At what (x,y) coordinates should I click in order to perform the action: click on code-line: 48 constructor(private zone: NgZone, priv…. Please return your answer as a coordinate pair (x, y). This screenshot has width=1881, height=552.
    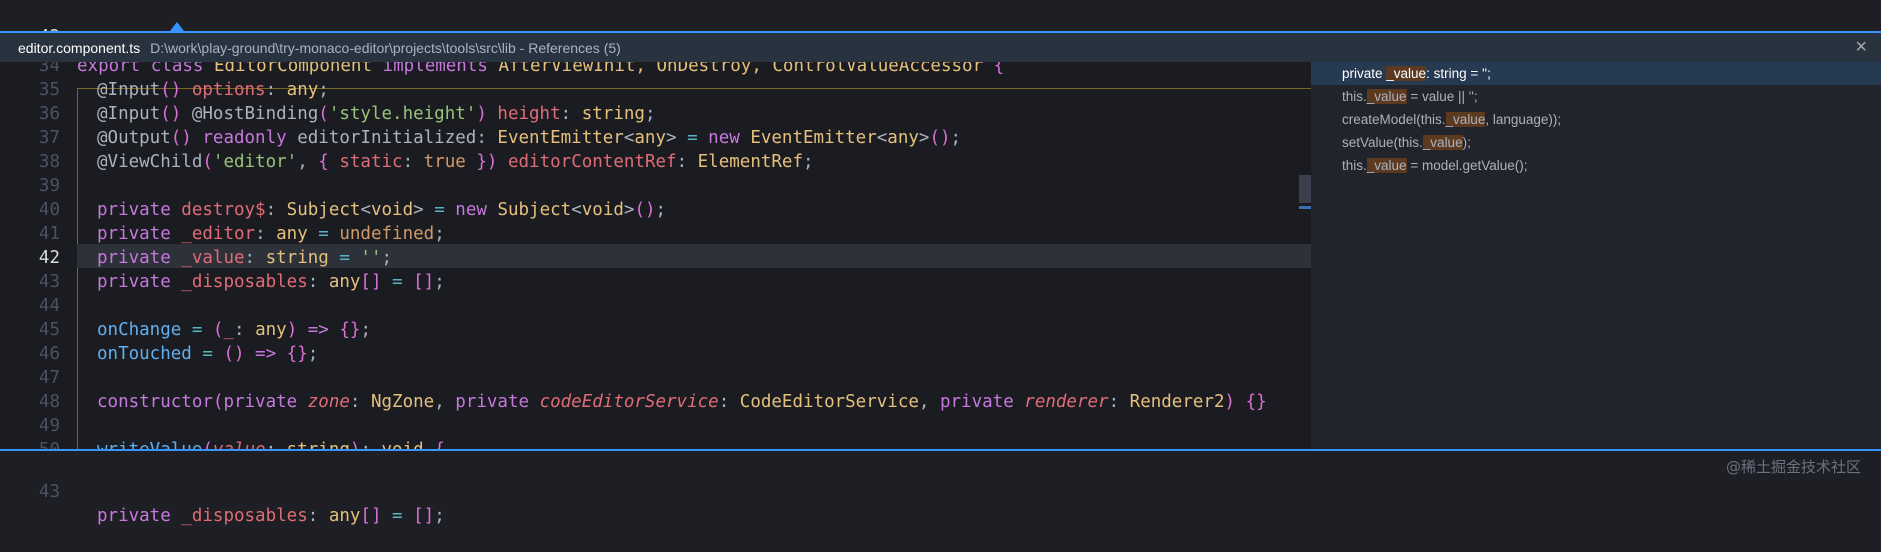
    Looking at the image, I should click on (655, 402).